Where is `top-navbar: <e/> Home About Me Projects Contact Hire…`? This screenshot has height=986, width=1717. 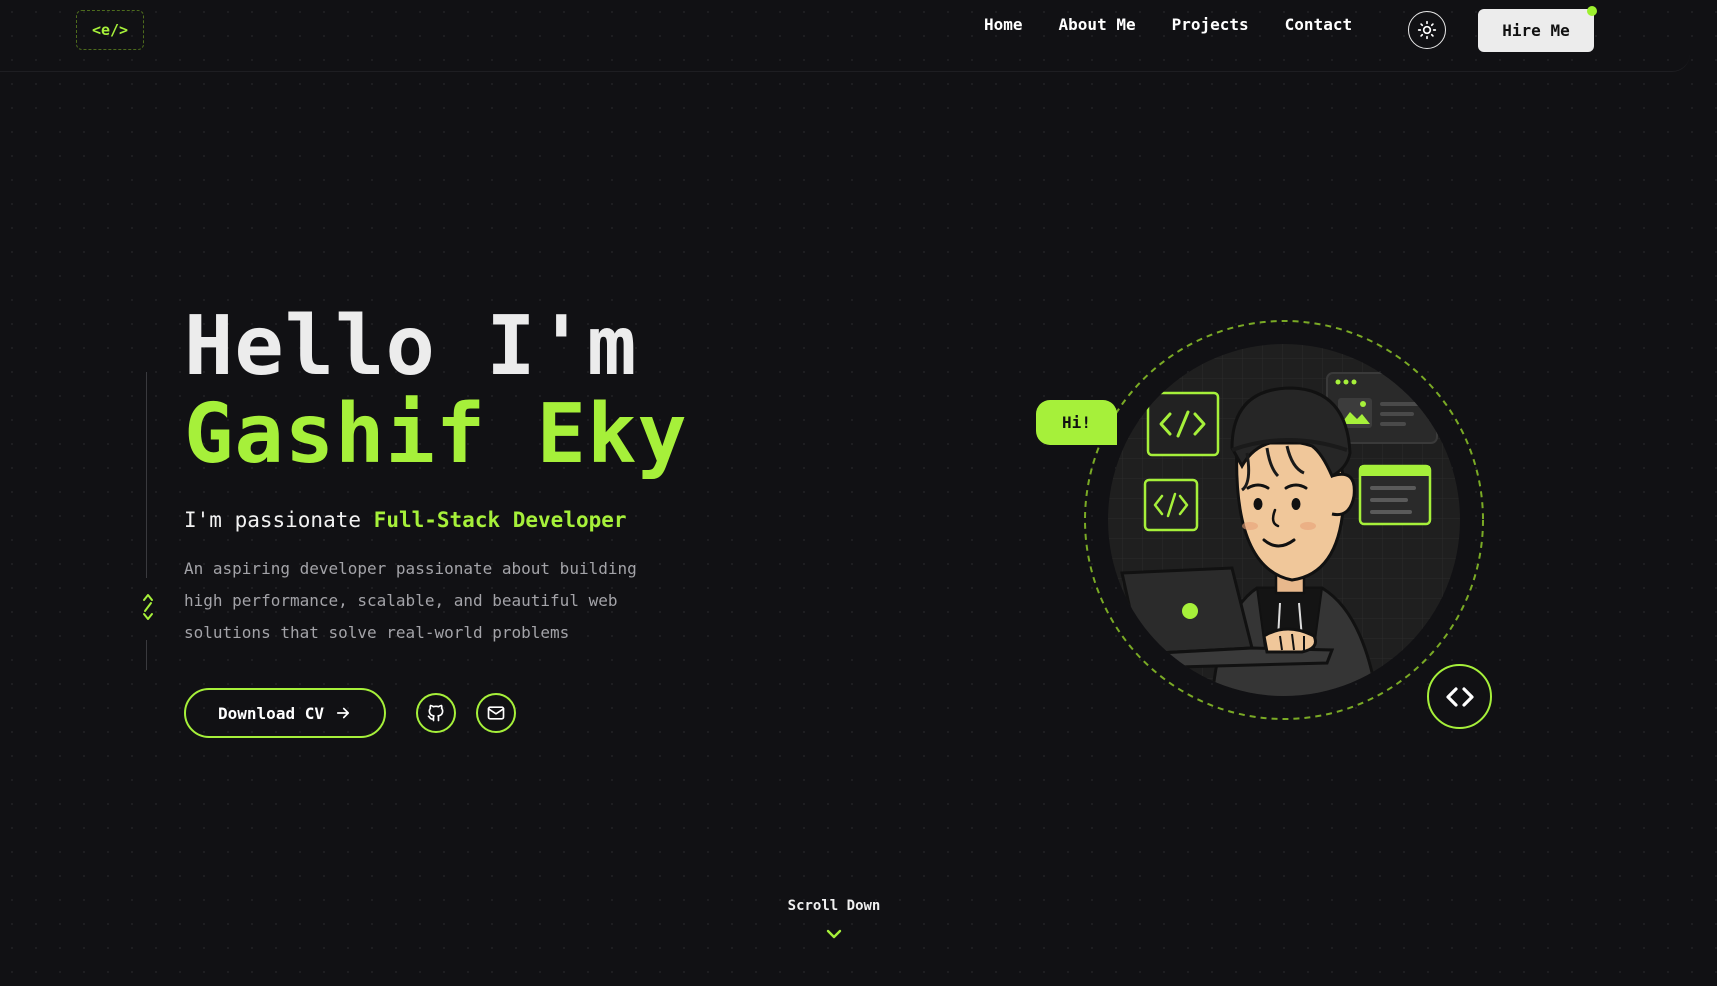
top-navbar: <e/> Home About Me Projects Contact Hire… is located at coordinates (845, 36).